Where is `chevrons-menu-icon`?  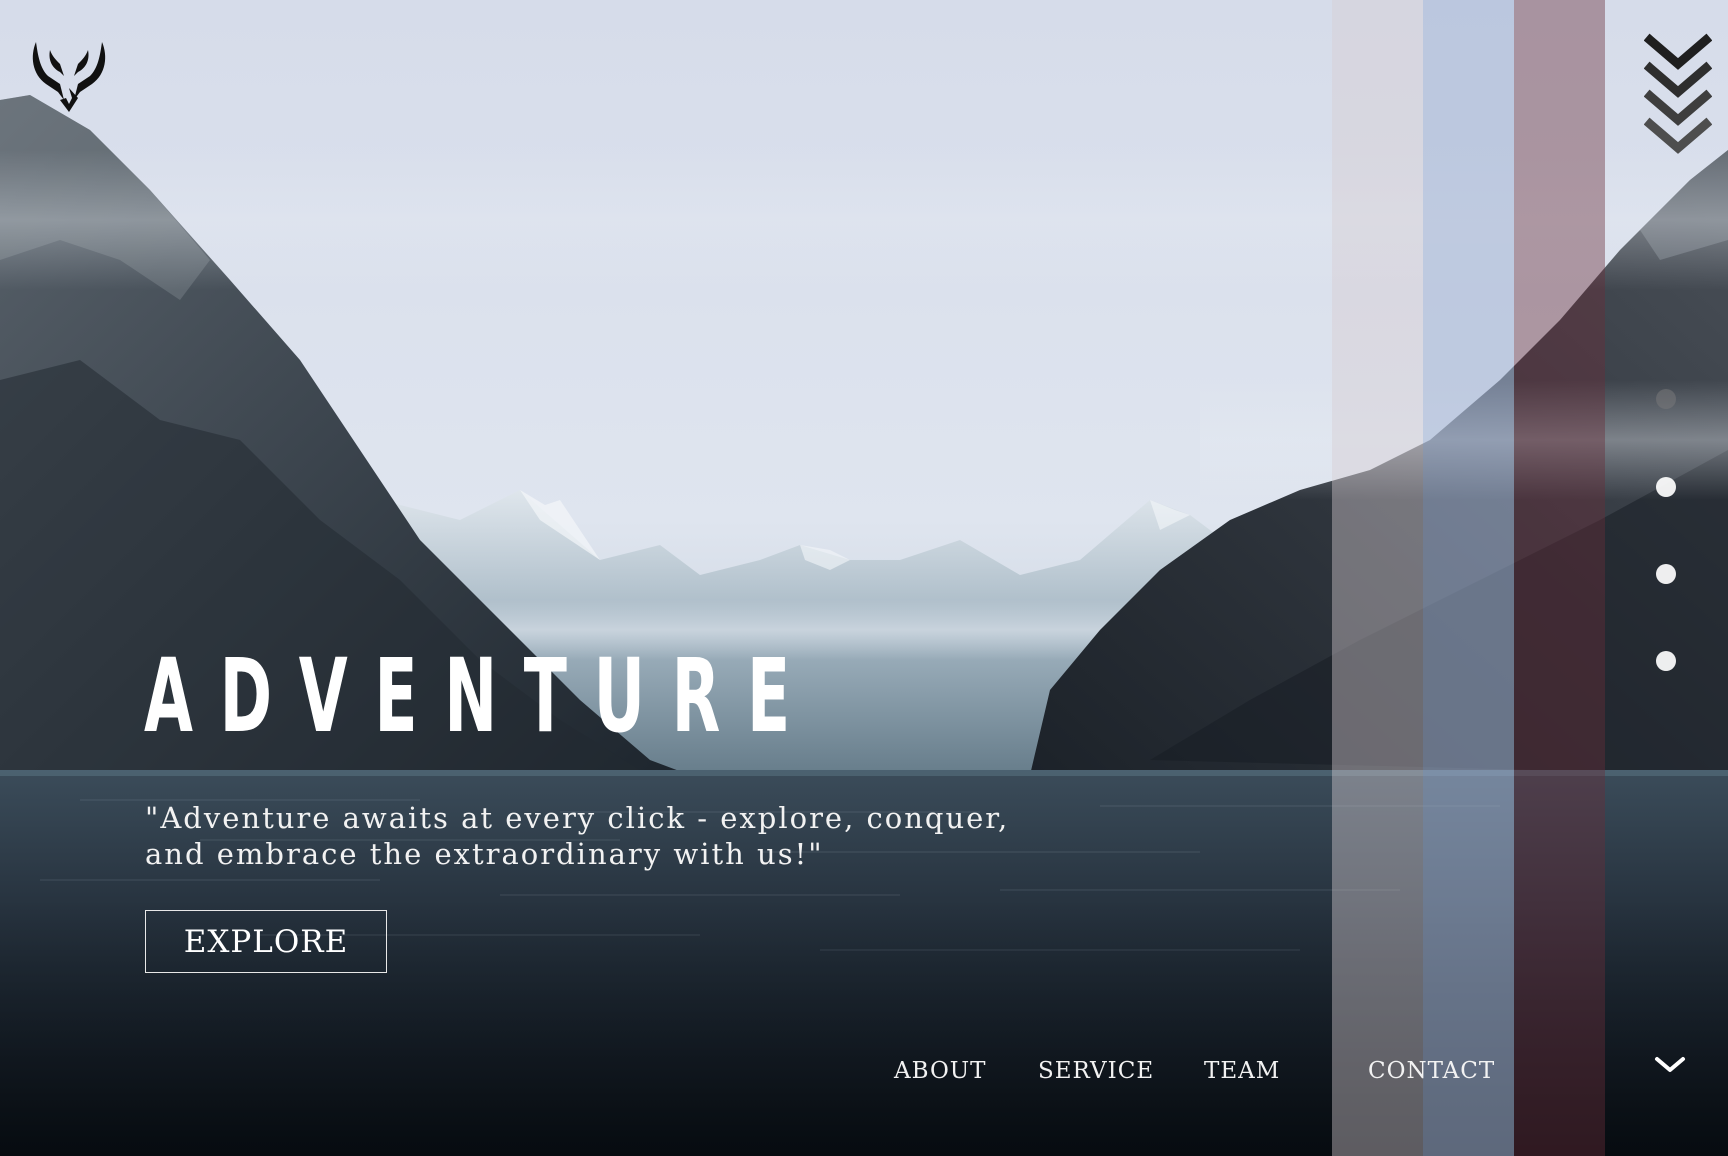
chevrons-menu-icon is located at coordinates (1678, 95).